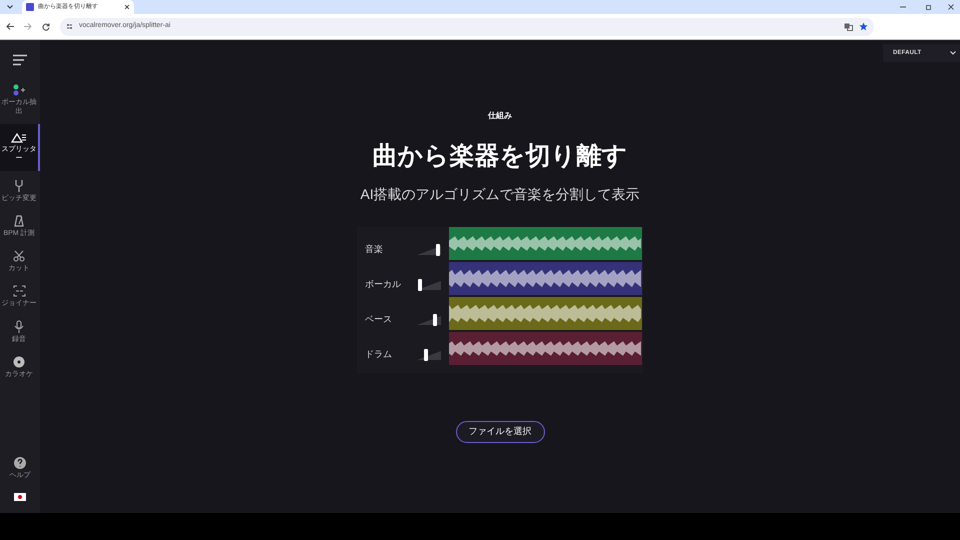  I want to click on track-label: ベース, so click(379, 319).